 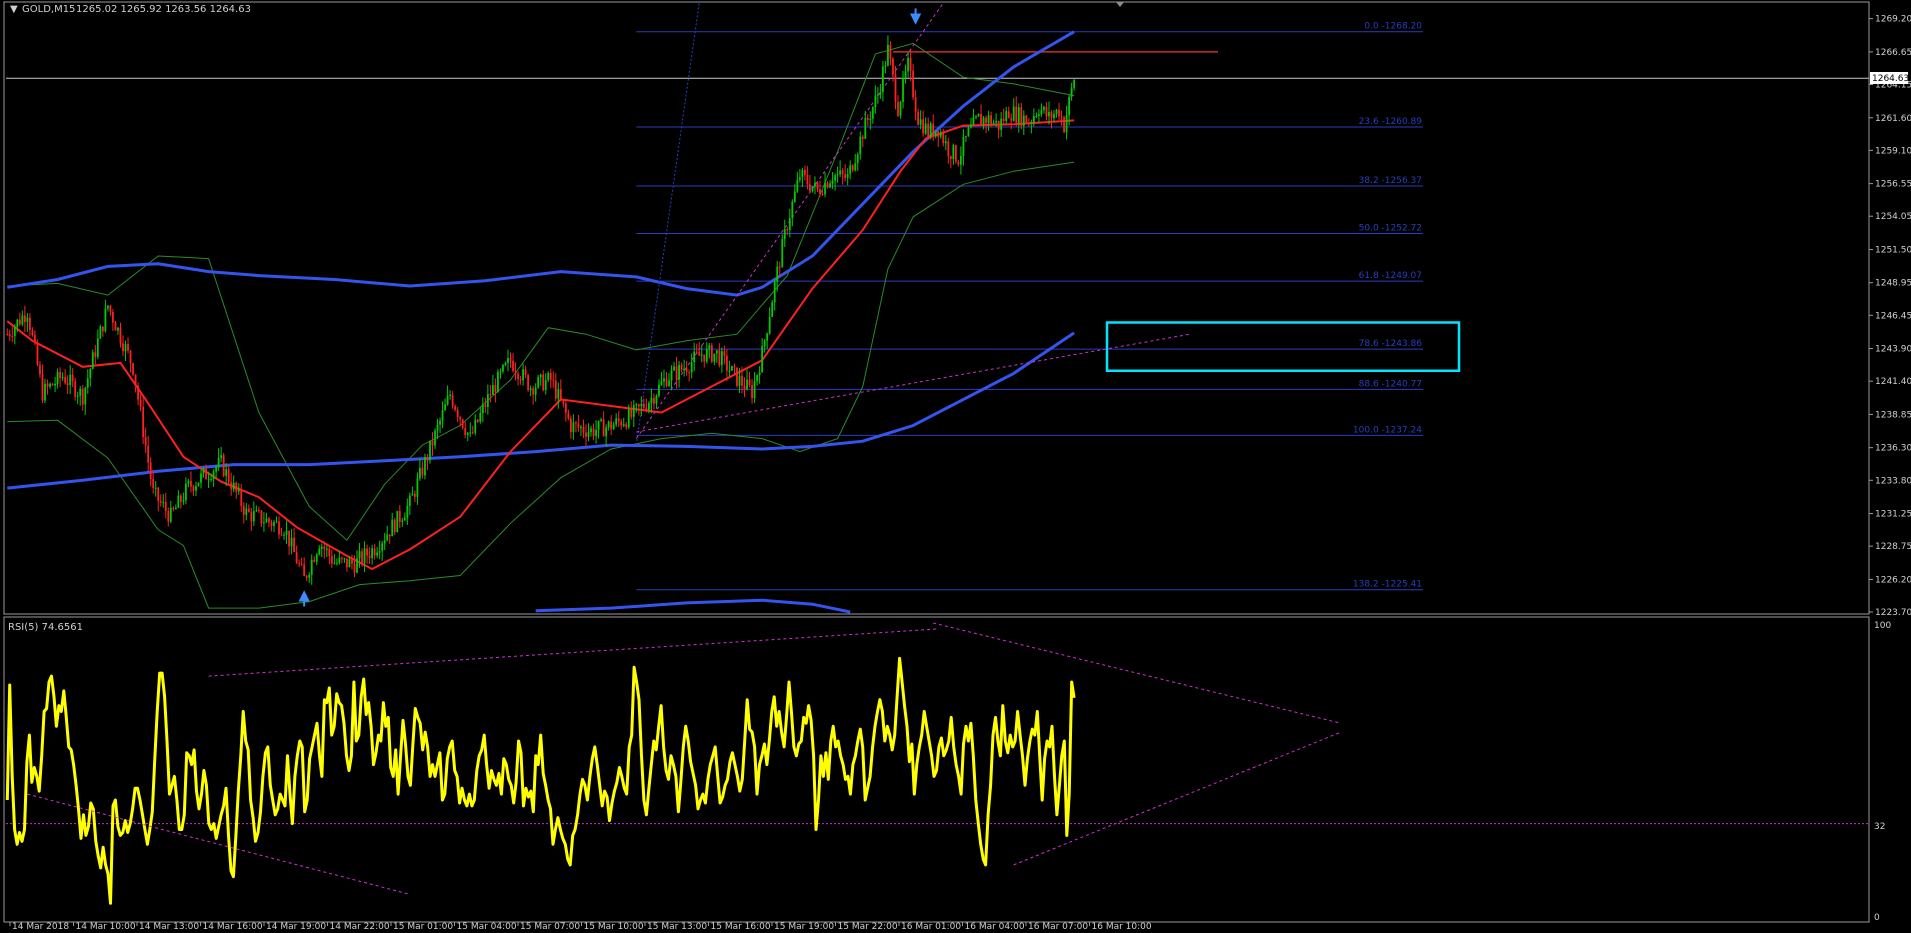 I want to click on time-tick-label: 16 Mar 10:00, so click(x=1122, y=925).